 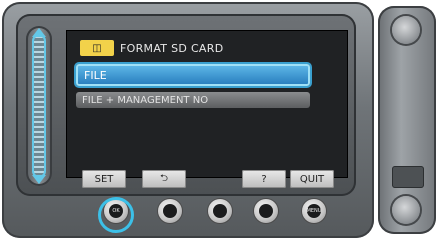 What do you see at coordinates (407, 120) in the screenshot?
I see `side-panel` at bounding box center [407, 120].